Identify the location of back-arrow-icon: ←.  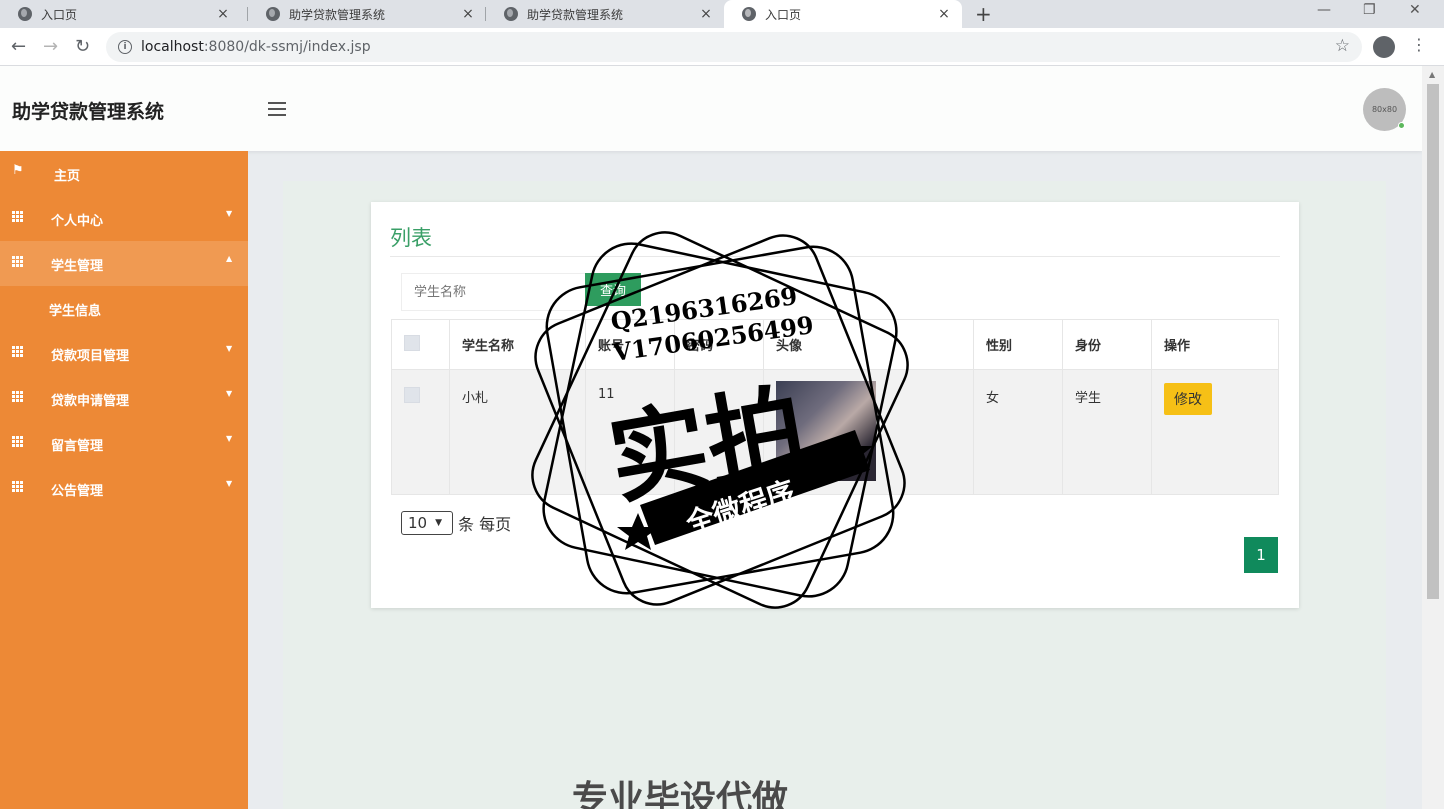
(18, 46).